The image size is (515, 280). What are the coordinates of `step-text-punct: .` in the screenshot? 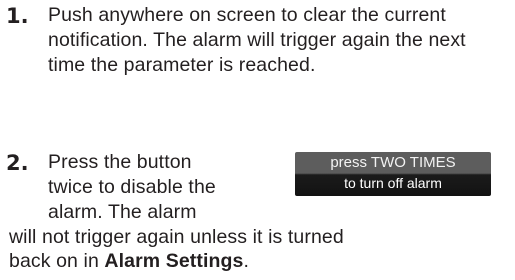 It's located at (246, 261).